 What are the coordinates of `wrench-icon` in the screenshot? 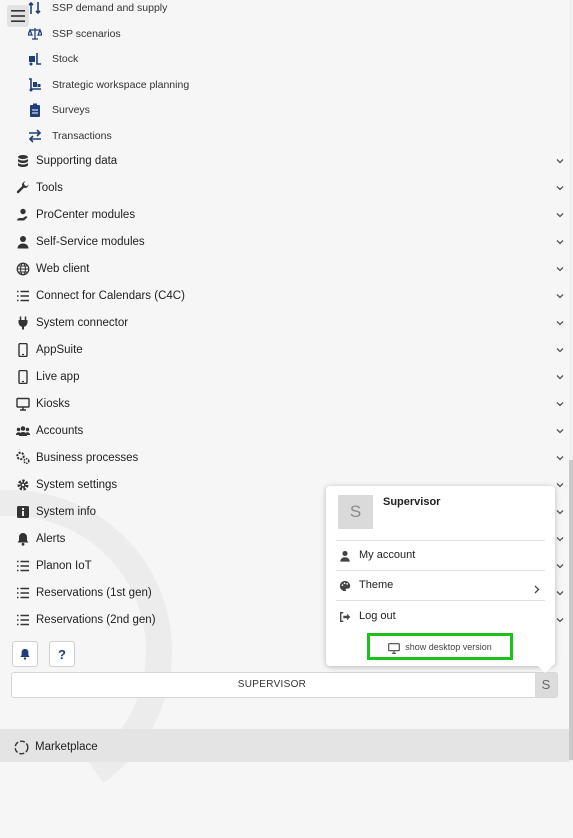 It's located at (23, 188).